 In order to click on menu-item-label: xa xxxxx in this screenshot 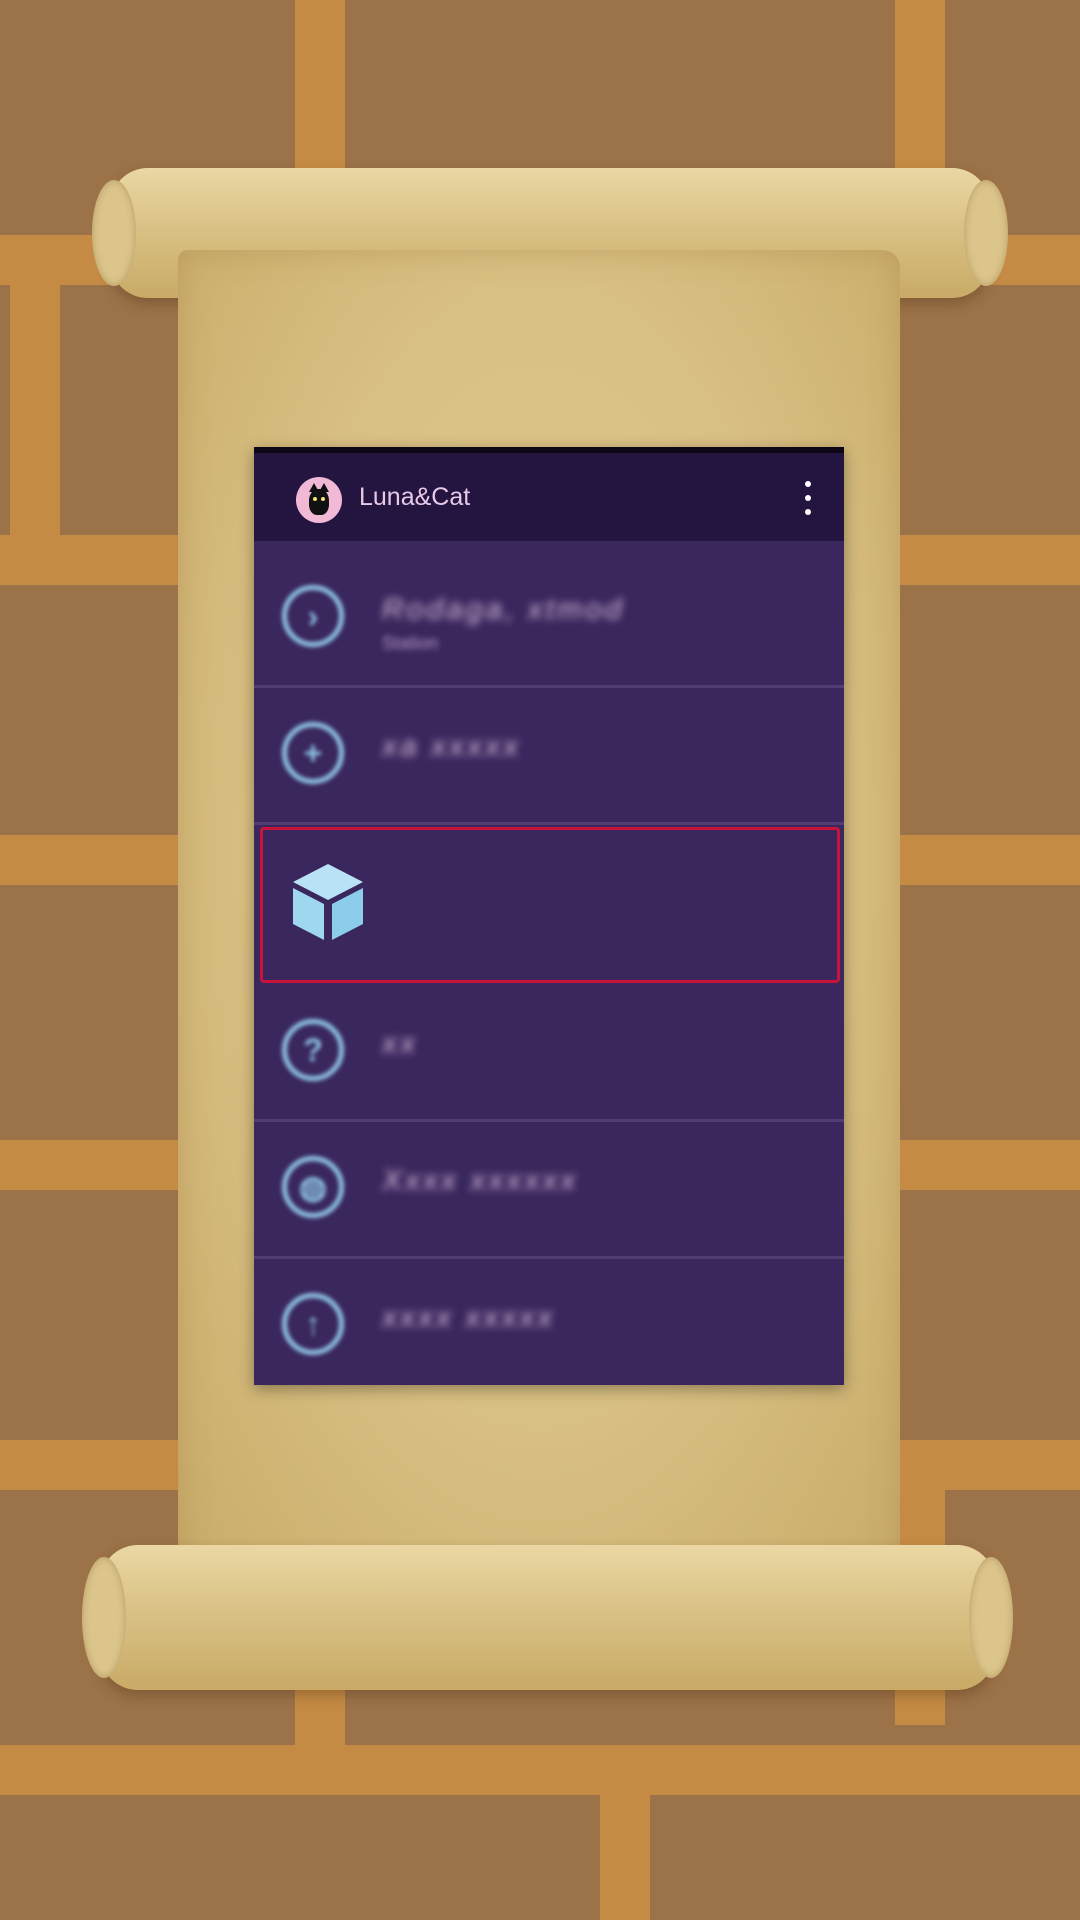, I will do `click(452, 746)`.